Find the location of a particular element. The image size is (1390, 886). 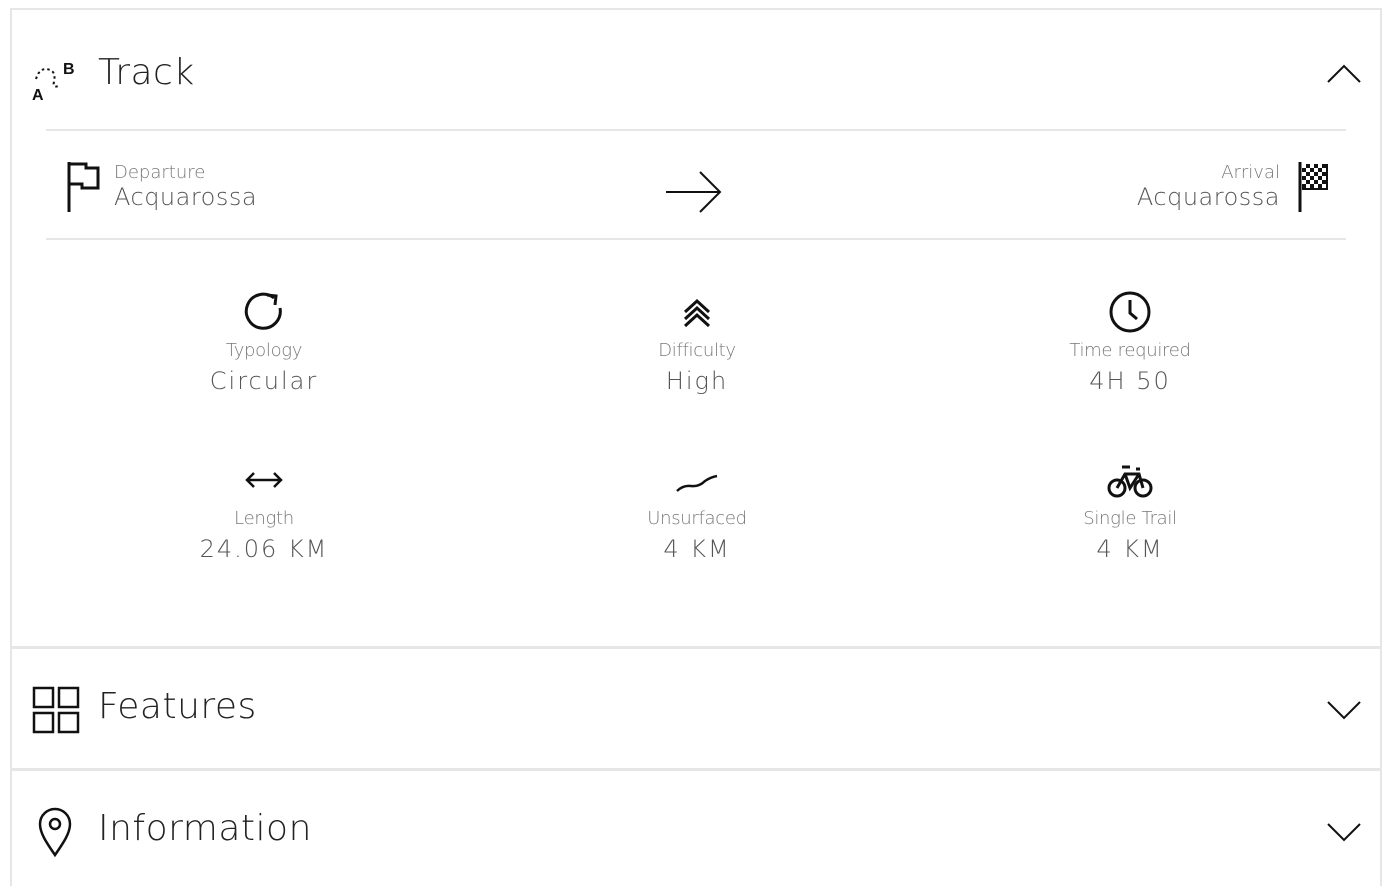

svg-text: A is located at coordinates (38, 95).